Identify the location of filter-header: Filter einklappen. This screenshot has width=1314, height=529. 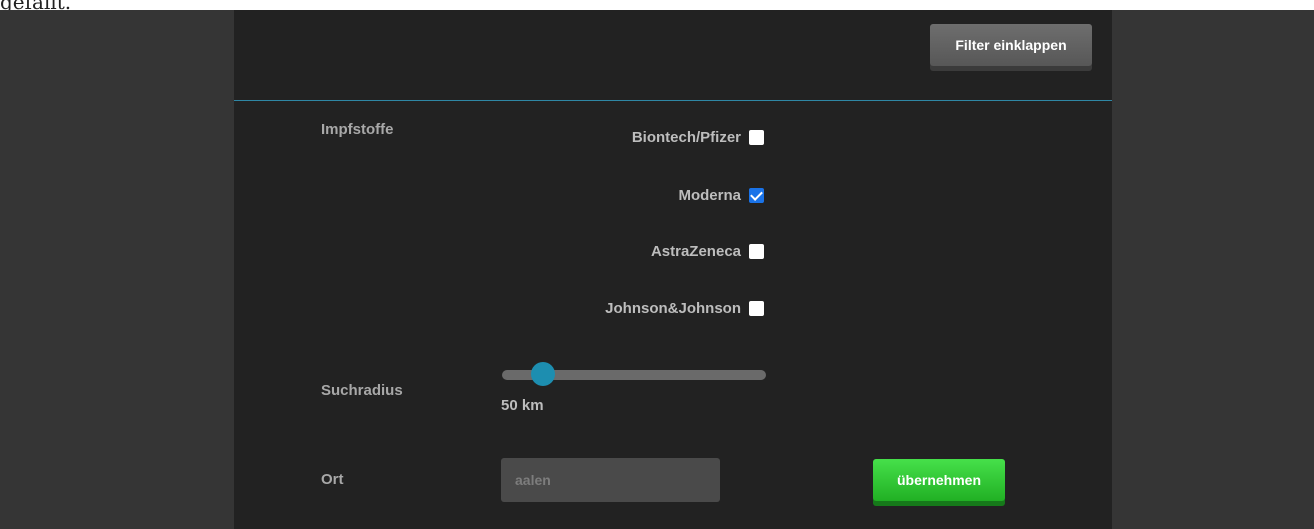
(673, 55).